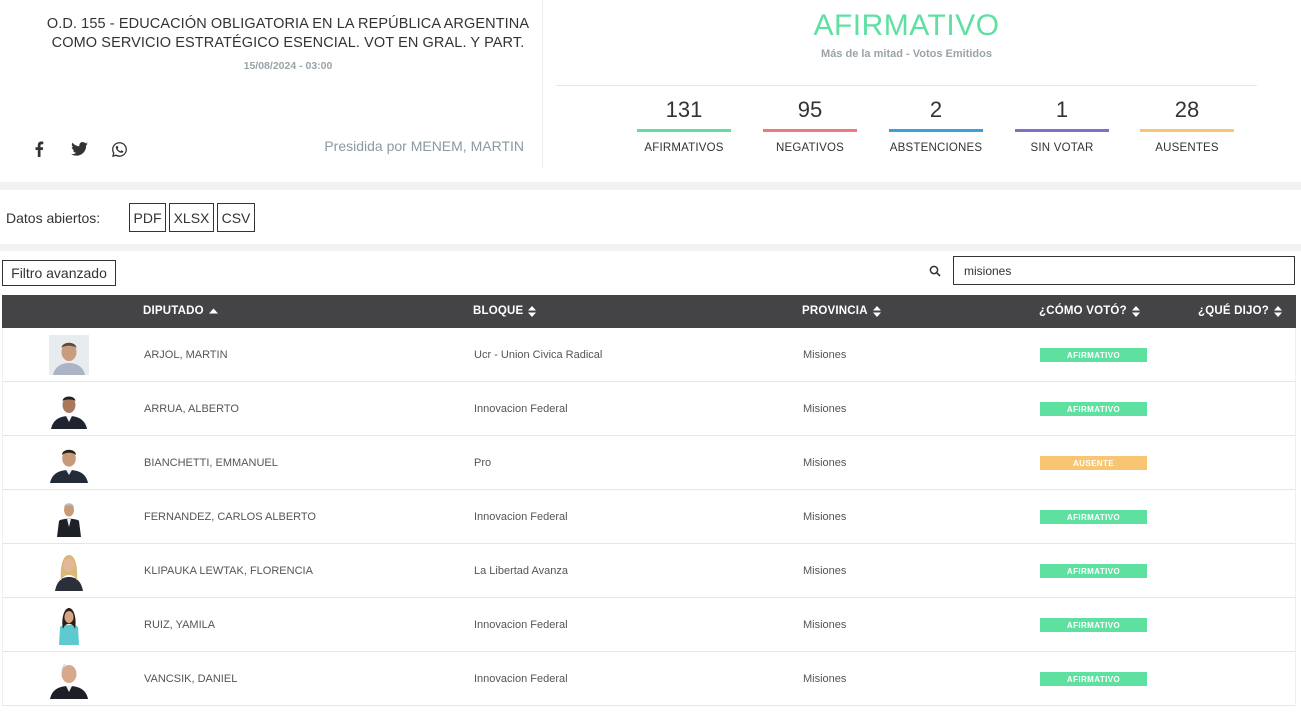 Image resolution: width=1301 pixels, height=718 pixels. I want to click on column-provincia: PROVINCIA, so click(841, 311).